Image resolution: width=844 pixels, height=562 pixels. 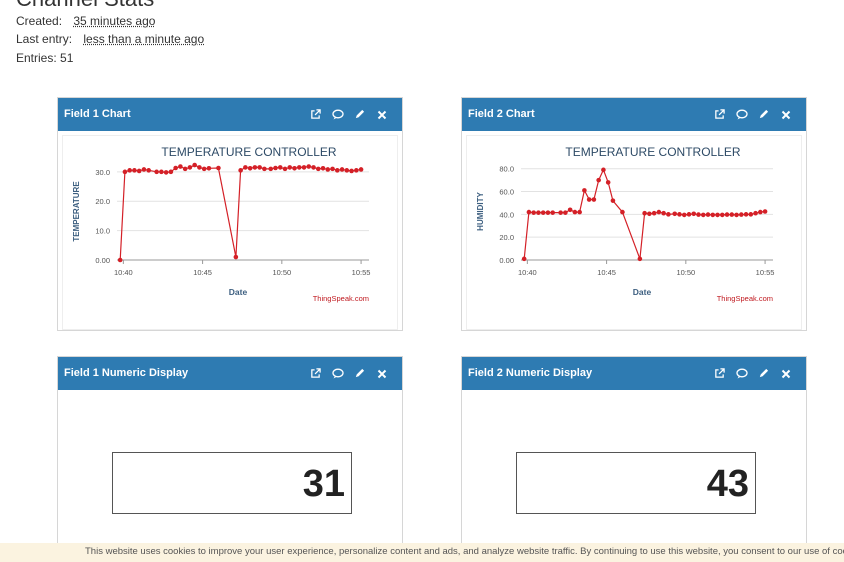 What do you see at coordinates (76, 211) in the screenshot?
I see `y-axis-title: TEMPERATURE` at bounding box center [76, 211].